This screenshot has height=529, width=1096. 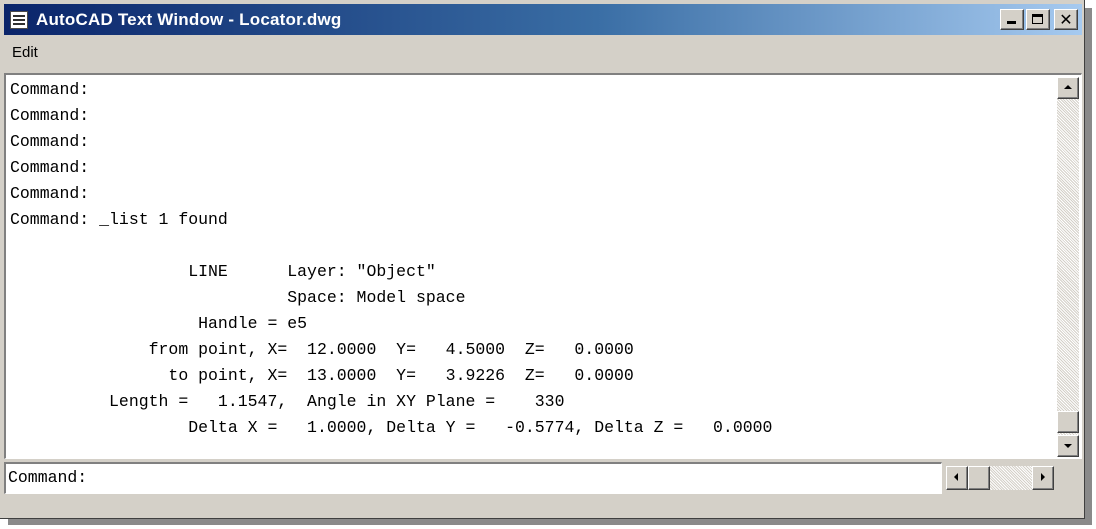 I want to click on arrow-left-icon, so click(x=956, y=477).